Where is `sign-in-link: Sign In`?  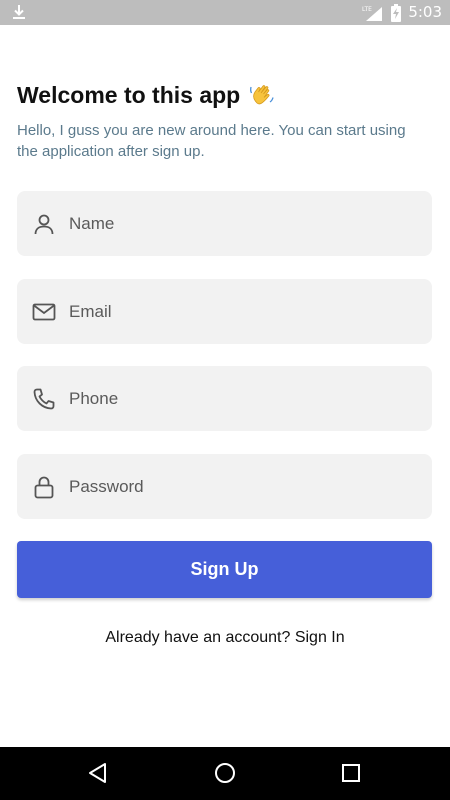
sign-in-link: Sign In is located at coordinates (320, 637).